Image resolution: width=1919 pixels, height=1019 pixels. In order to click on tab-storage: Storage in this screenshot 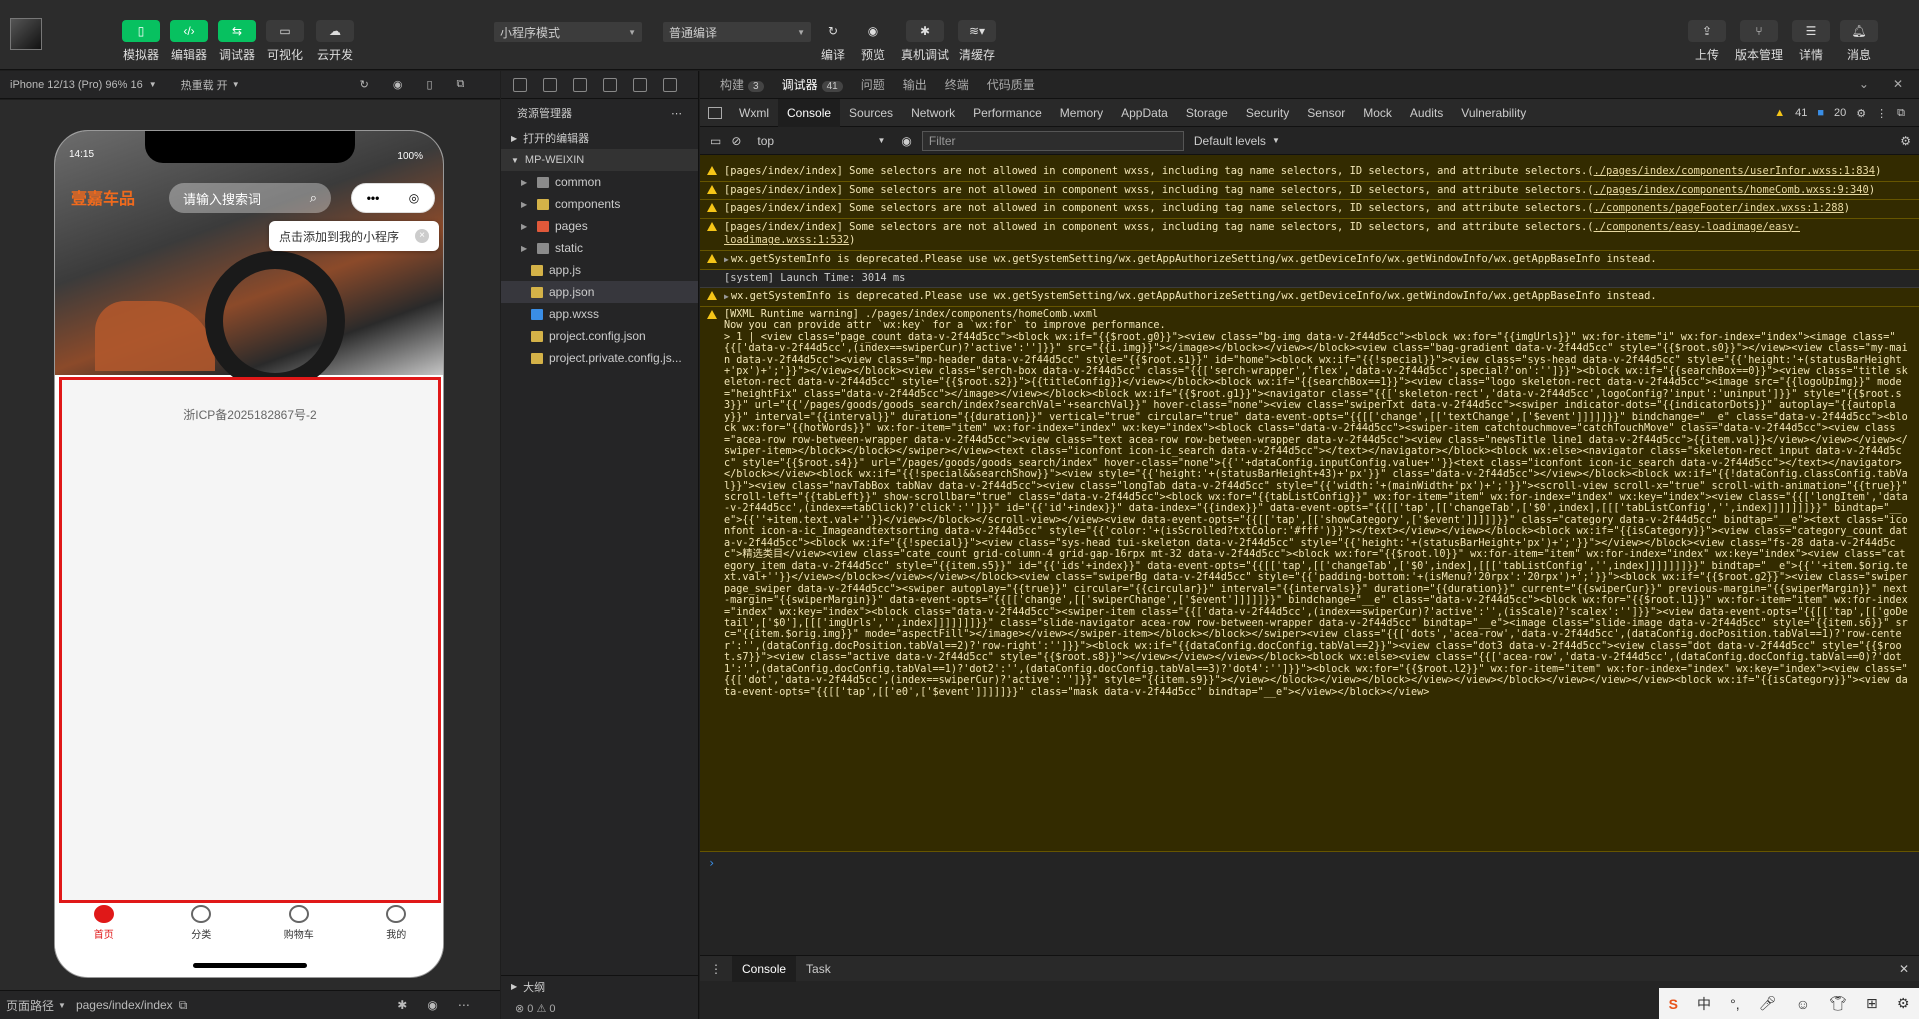, I will do `click(1207, 113)`.